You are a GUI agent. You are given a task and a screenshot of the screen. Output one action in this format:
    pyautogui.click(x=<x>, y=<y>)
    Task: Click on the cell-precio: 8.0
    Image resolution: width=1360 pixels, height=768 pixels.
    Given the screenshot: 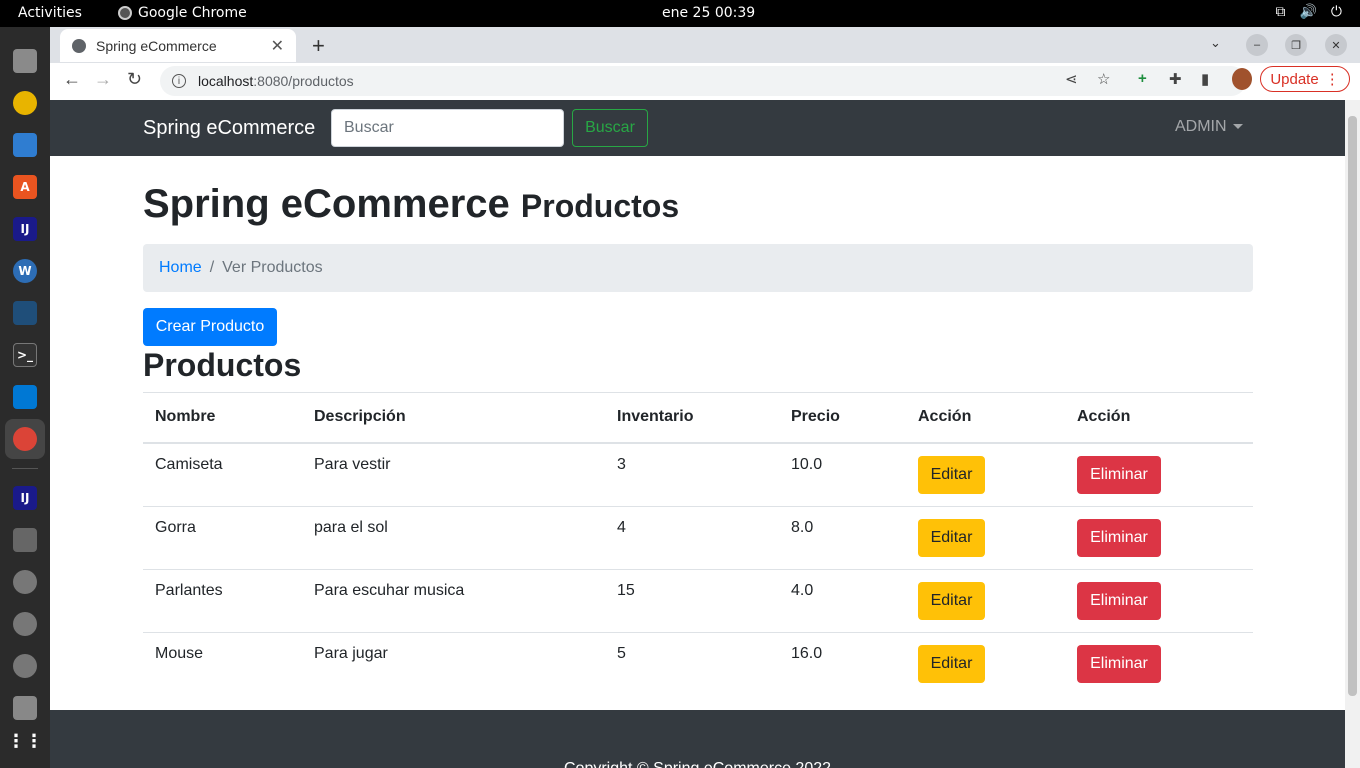 What is the action you would take?
    pyautogui.click(x=842, y=537)
    